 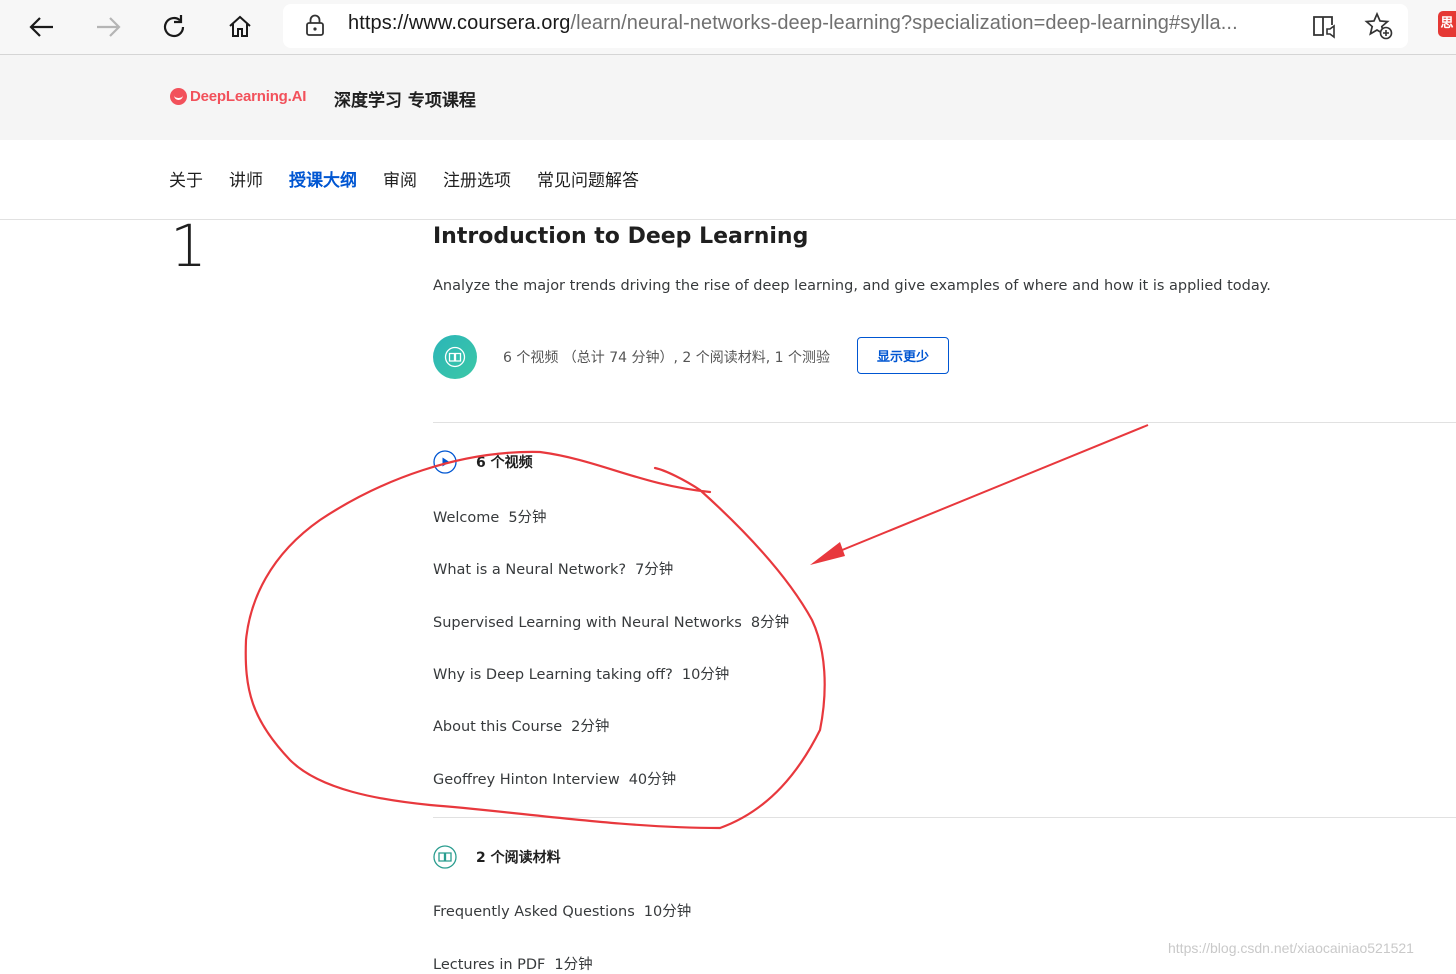 I want to click on lock-icon, so click(x=315, y=25).